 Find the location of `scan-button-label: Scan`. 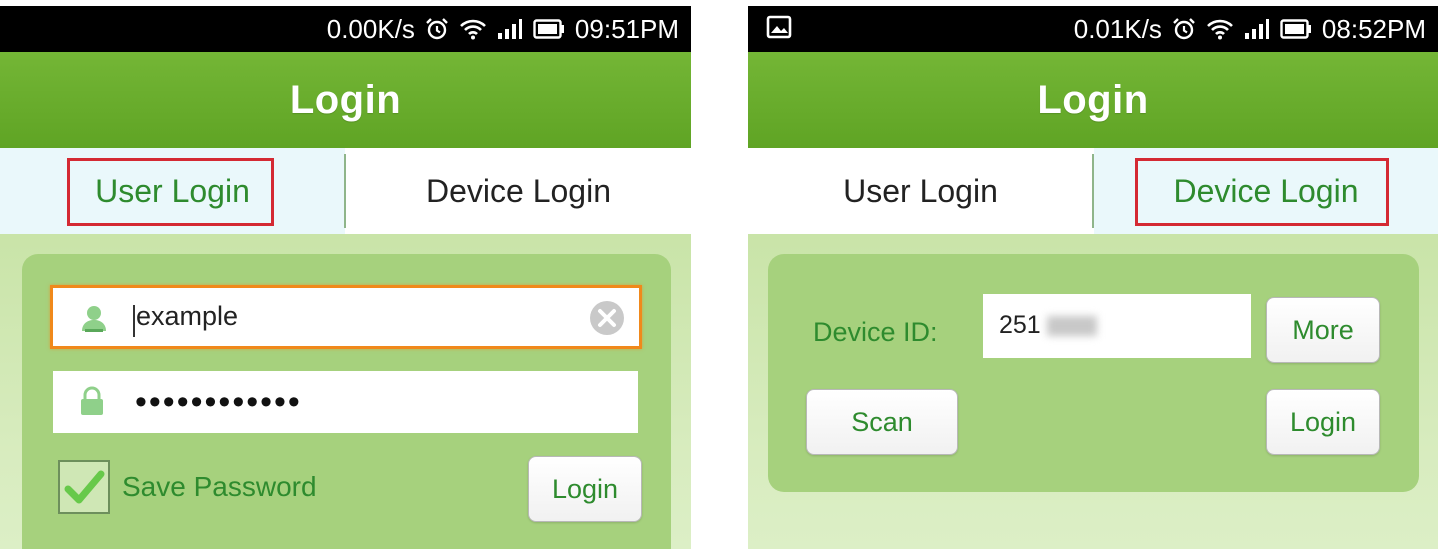

scan-button-label: Scan is located at coordinates (882, 421).